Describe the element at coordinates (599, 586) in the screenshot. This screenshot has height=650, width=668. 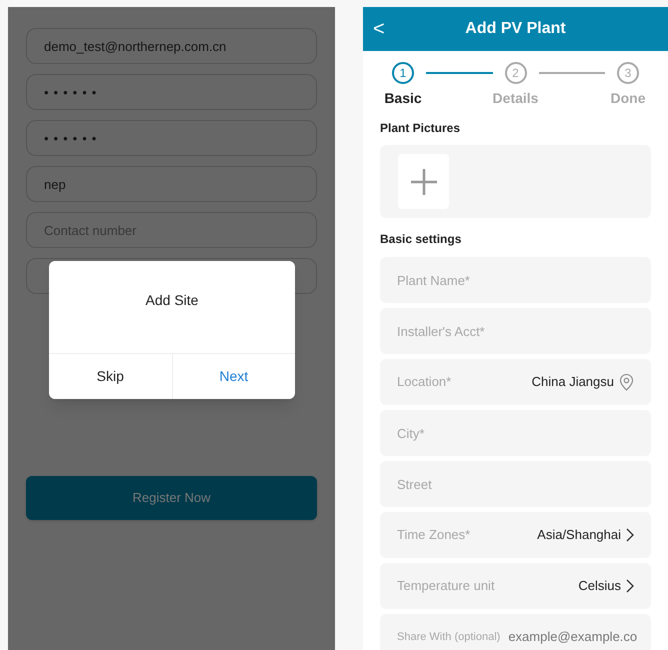
I see `field-value: Celsius` at that location.